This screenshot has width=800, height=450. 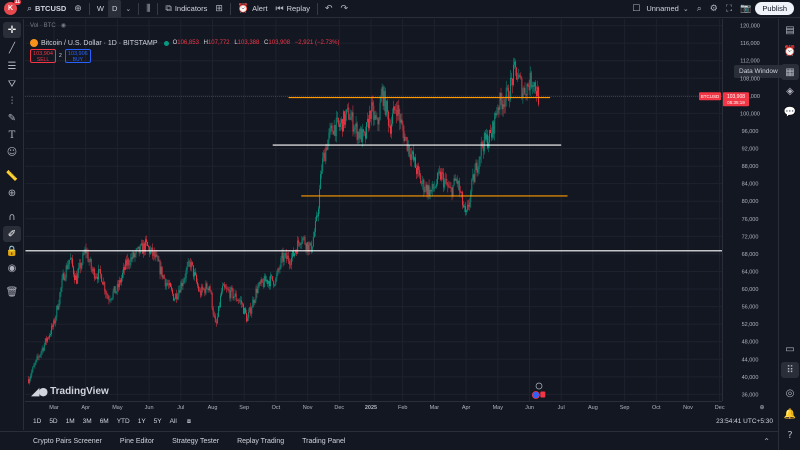 I want to click on templates-button: ⊞, so click(x=219, y=9).